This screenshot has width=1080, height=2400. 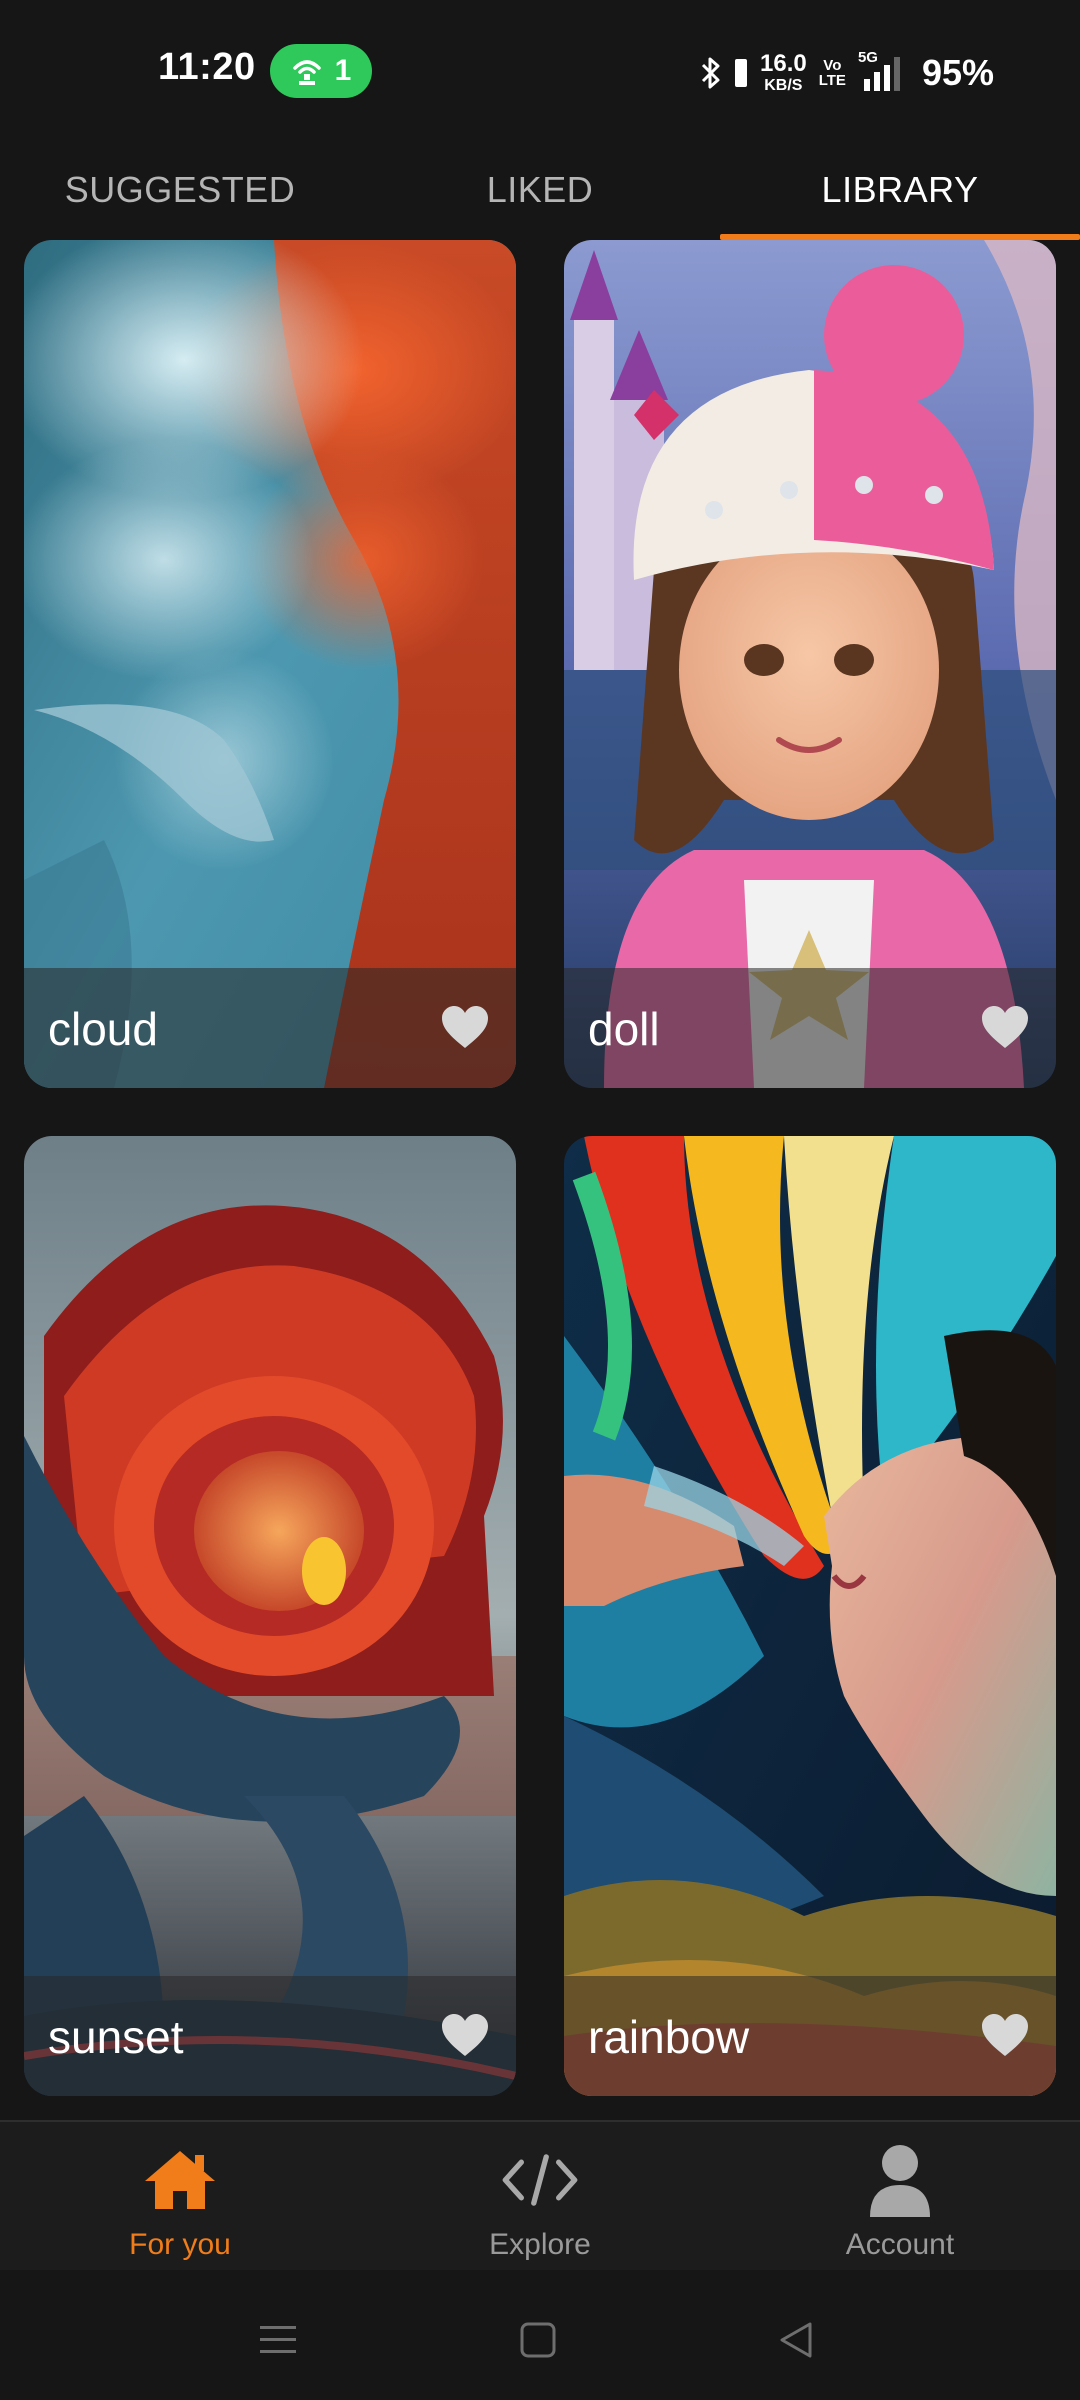 What do you see at coordinates (957, 72) in the screenshot?
I see `battery-level: 95%` at bounding box center [957, 72].